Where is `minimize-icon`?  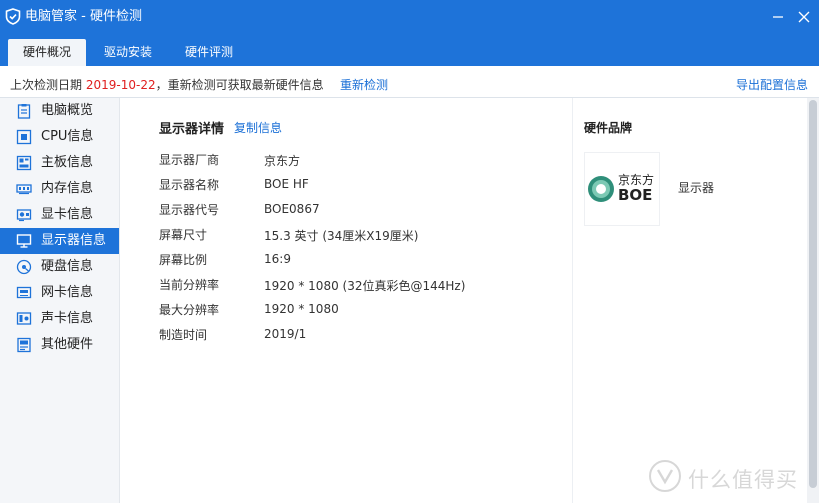 minimize-icon is located at coordinates (778, 17).